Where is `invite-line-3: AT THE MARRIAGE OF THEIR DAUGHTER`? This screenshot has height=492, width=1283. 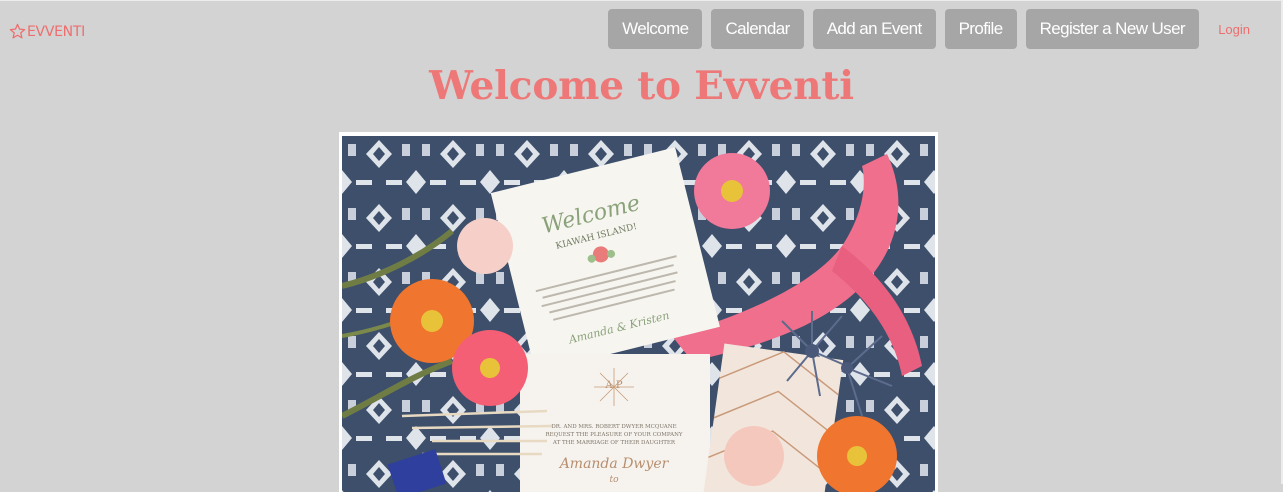 invite-line-3: AT THE MARRIAGE OF THEIR DAUGHTER is located at coordinates (614, 443).